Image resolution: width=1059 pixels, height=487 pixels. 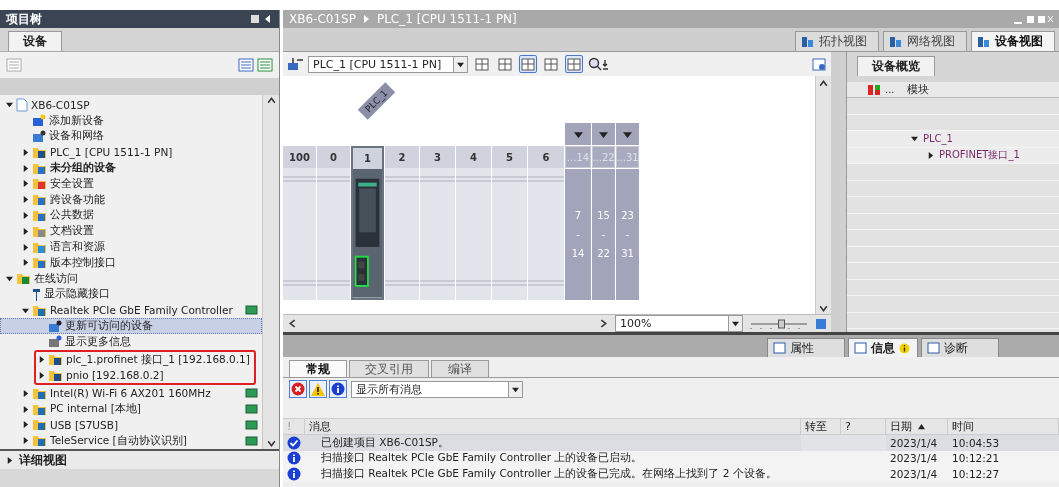 I want to click on scroll-right-icon, so click(x=603, y=323).